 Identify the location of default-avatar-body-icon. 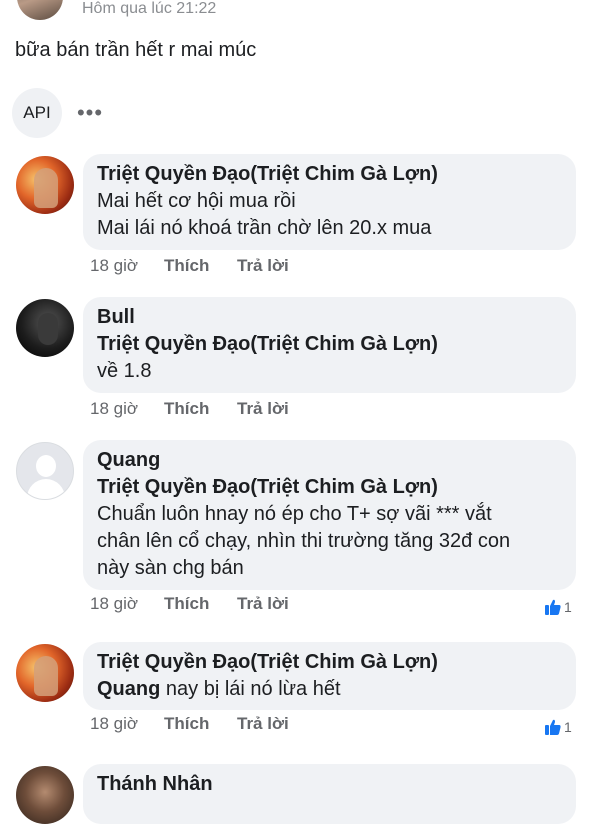
(46, 489).